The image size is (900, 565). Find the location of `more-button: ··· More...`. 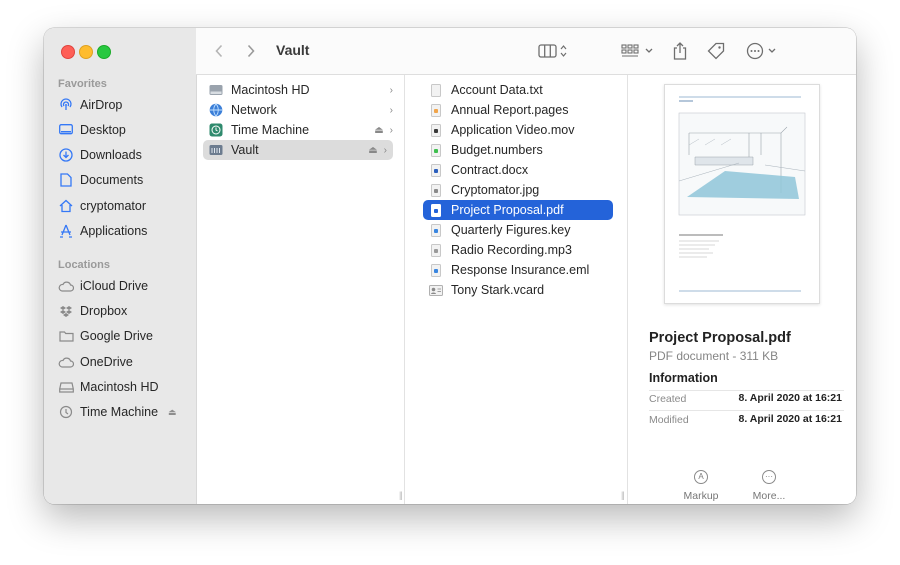

more-button: ··· More... is located at coordinates (769, 486).